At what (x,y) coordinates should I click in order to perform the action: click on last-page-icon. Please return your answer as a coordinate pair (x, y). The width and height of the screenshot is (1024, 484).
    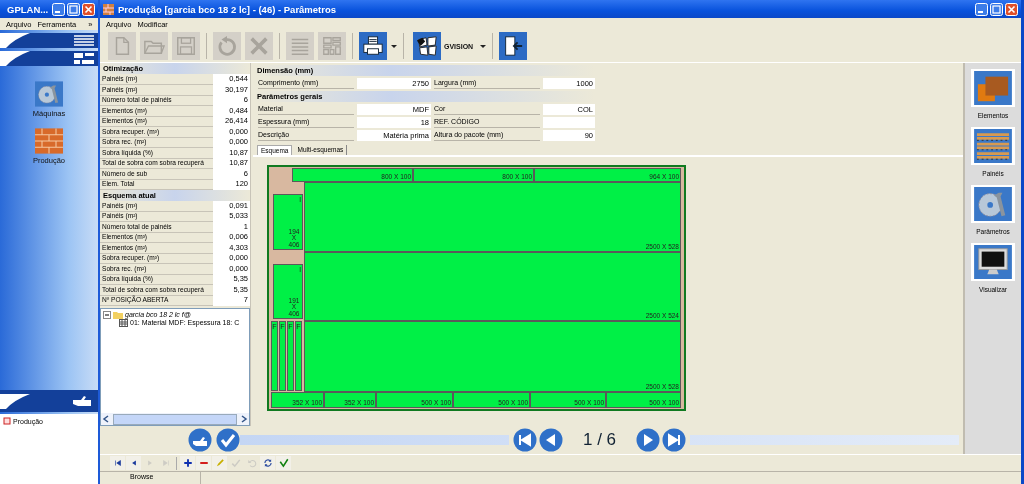
    Looking at the image, I should click on (674, 440).